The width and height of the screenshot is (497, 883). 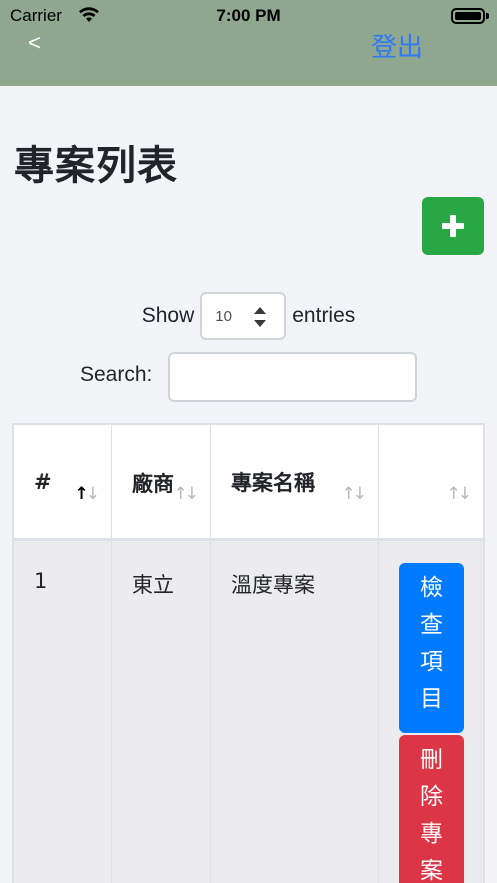 What do you see at coordinates (431, 643) in the screenshot?
I see `check-items-label: 檢查項目` at bounding box center [431, 643].